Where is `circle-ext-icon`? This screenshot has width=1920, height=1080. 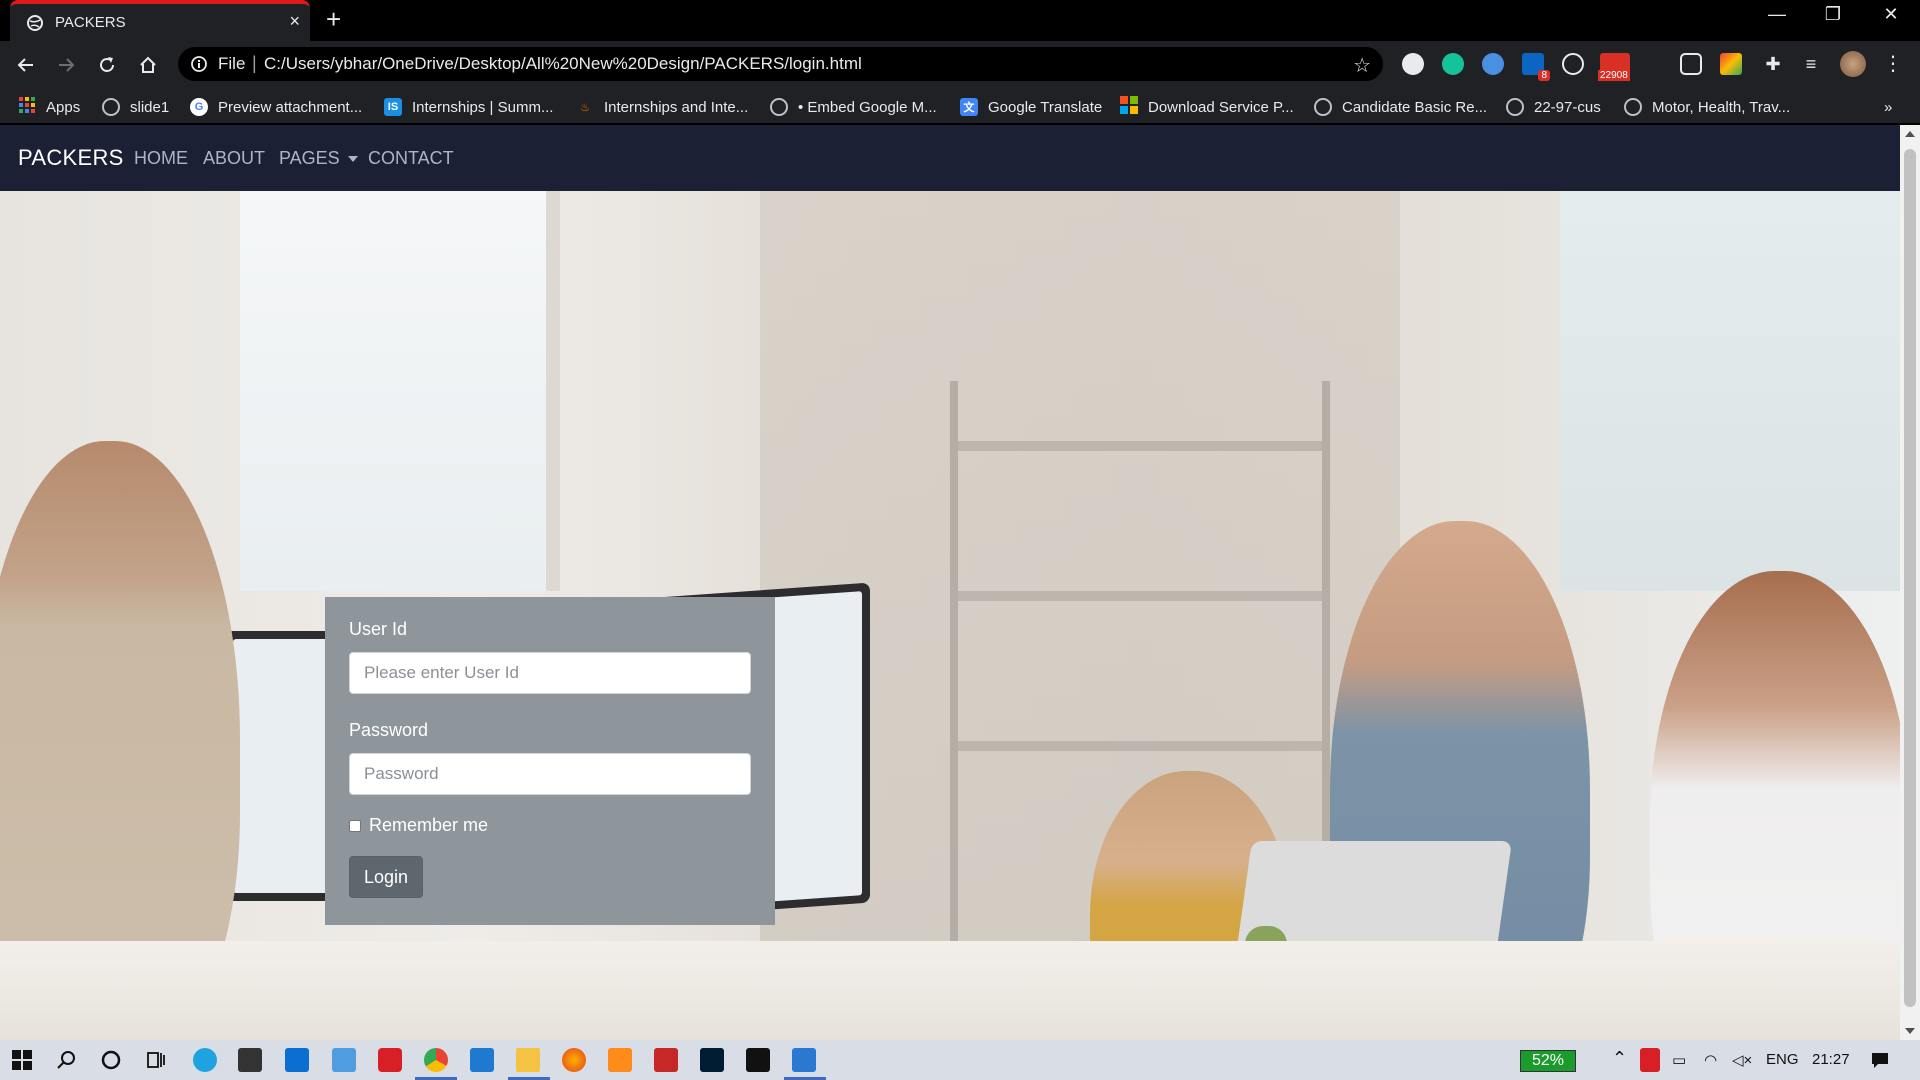
circle-ext-icon is located at coordinates (1413, 64).